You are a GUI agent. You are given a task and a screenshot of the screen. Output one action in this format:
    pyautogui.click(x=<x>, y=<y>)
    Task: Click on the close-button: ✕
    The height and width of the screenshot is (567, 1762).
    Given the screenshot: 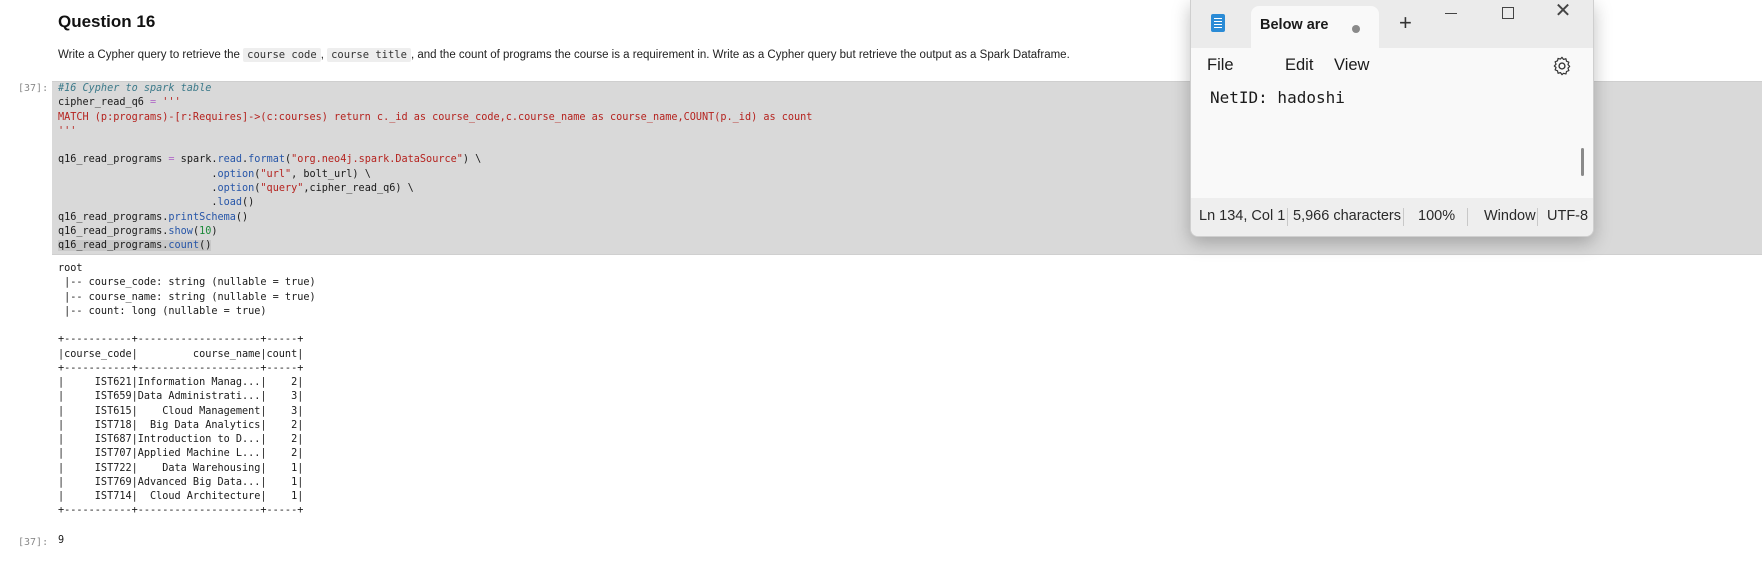 What is the action you would take?
    pyautogui.click(x=1563, y=12)
    